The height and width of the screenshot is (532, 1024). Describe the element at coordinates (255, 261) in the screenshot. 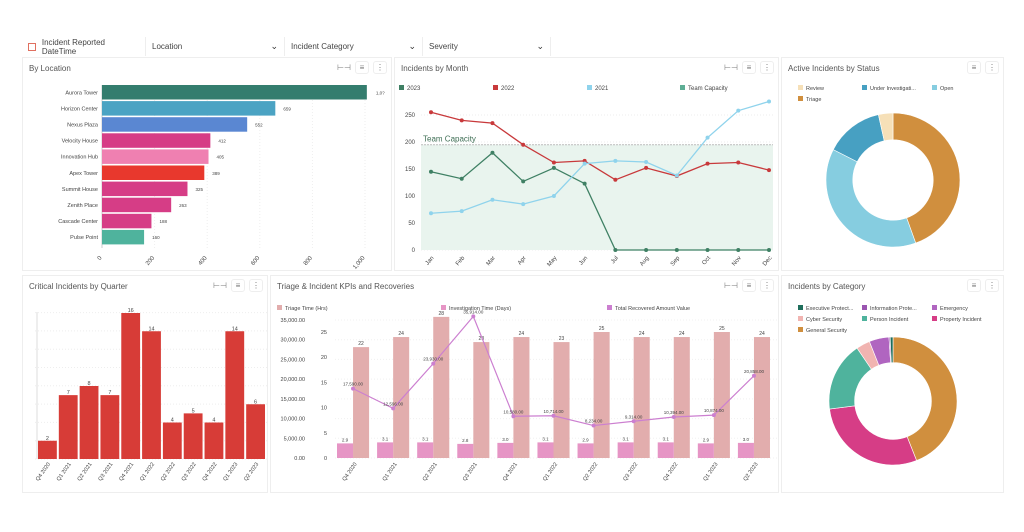

I see `x-tick-label: 600` at that location.